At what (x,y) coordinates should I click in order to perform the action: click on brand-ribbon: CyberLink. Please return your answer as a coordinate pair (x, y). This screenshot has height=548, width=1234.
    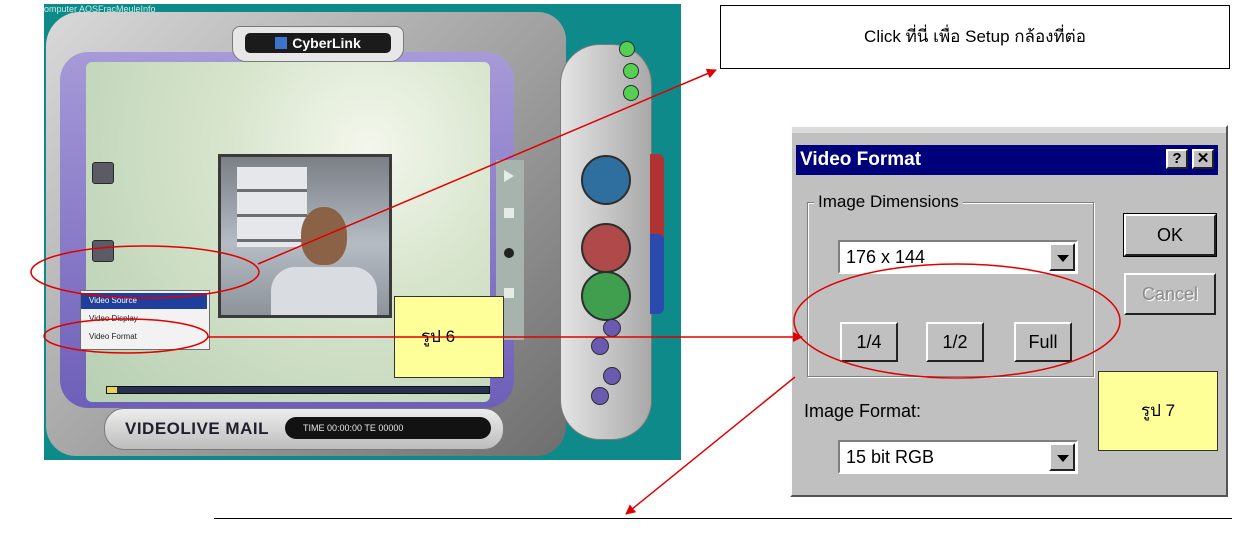
    Looking at the image, I should click on (318, 44).